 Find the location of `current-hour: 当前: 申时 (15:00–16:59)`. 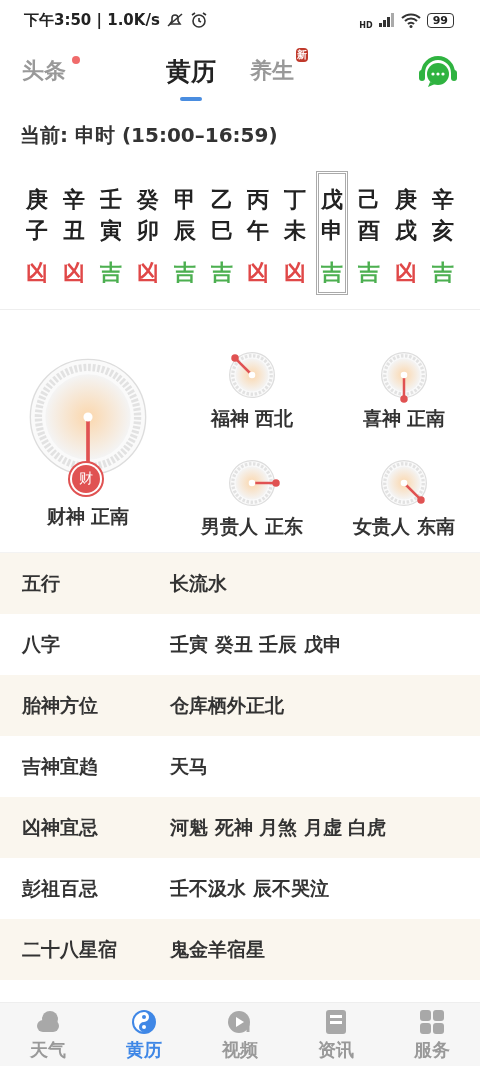

current-hour: 当前: 申时 (15:00–16:59) is located at coordinates (149, 135).